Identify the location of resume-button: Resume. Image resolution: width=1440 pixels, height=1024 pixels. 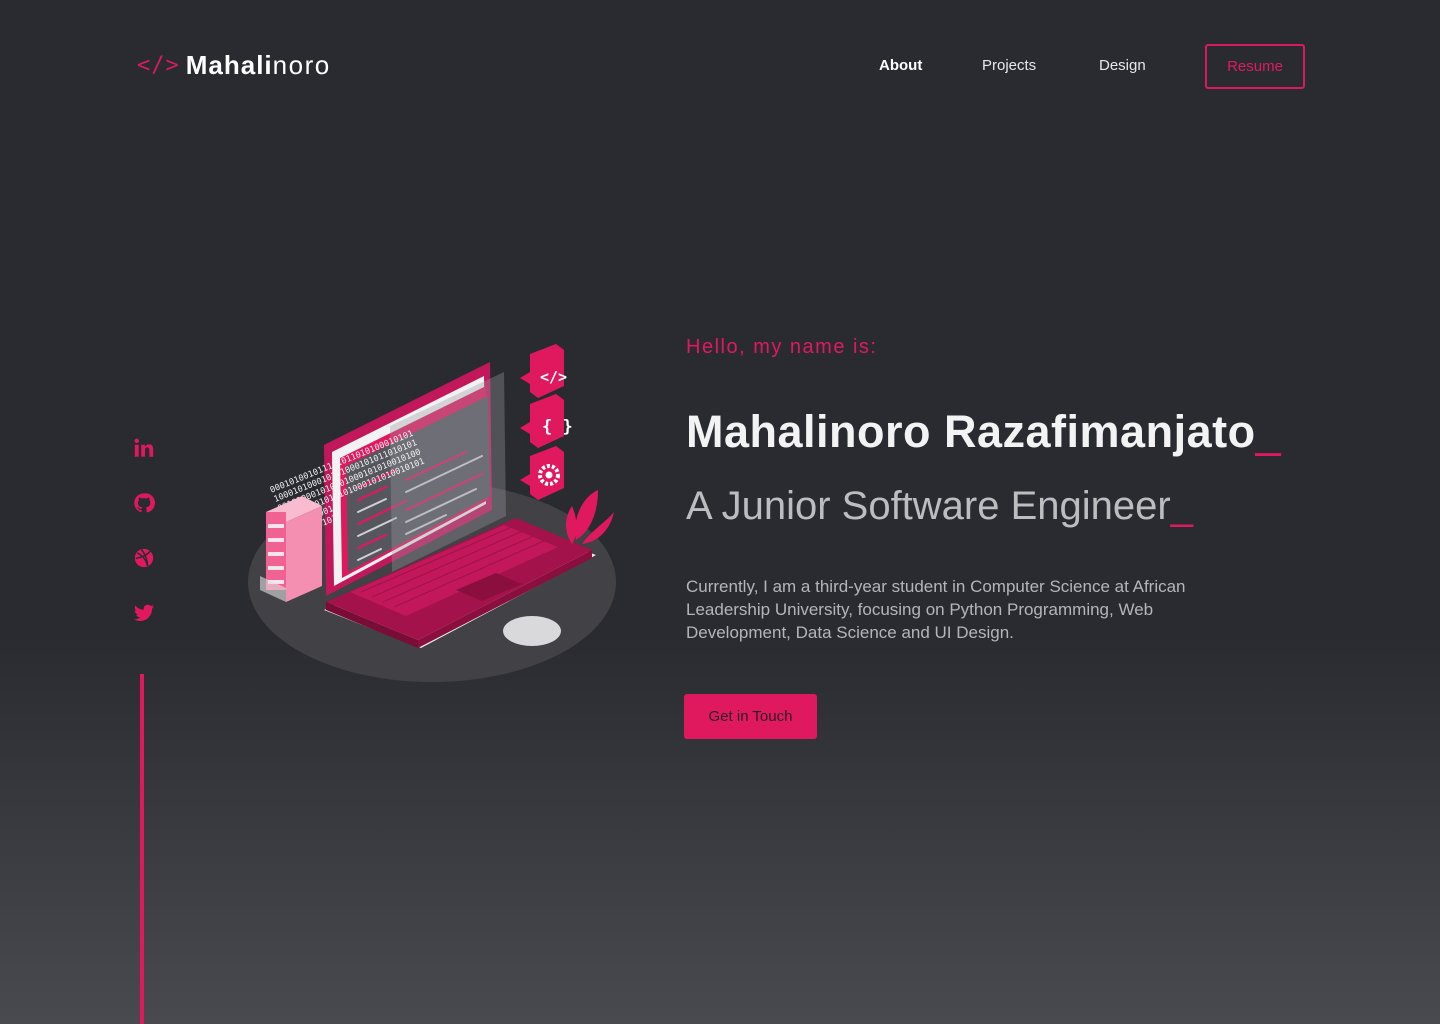
(1255, 66).